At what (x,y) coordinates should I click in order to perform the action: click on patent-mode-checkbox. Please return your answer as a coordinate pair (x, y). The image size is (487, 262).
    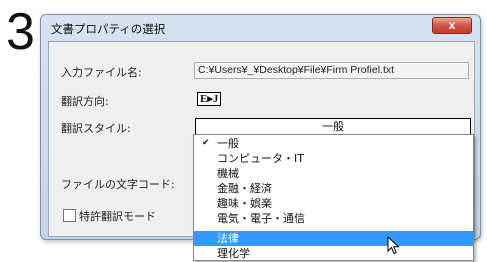
    Looking at the image, I should click on (69, 215).